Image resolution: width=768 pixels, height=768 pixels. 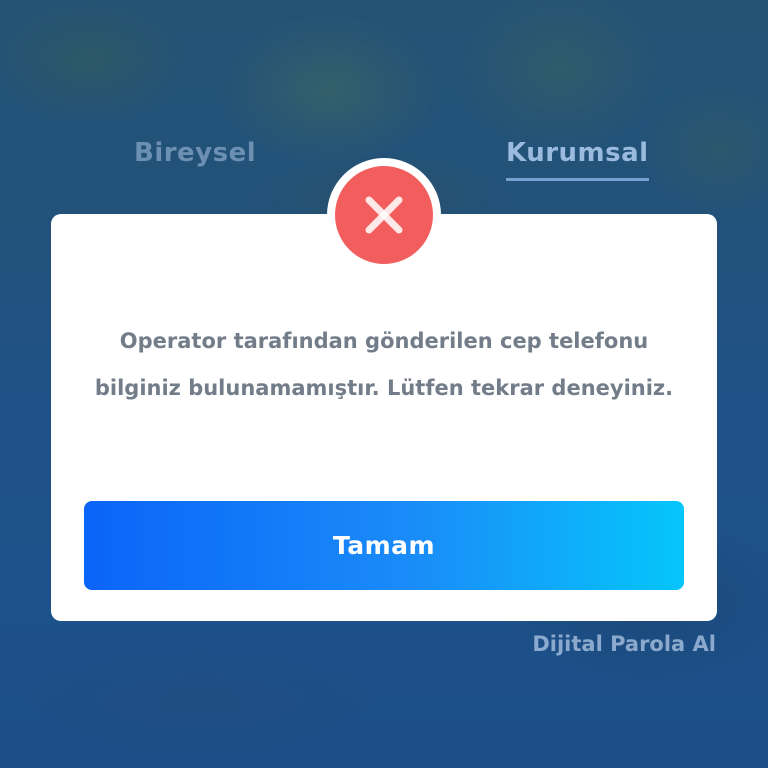 I want to click on ok-button: Tamam, so click(x=384, y=545).